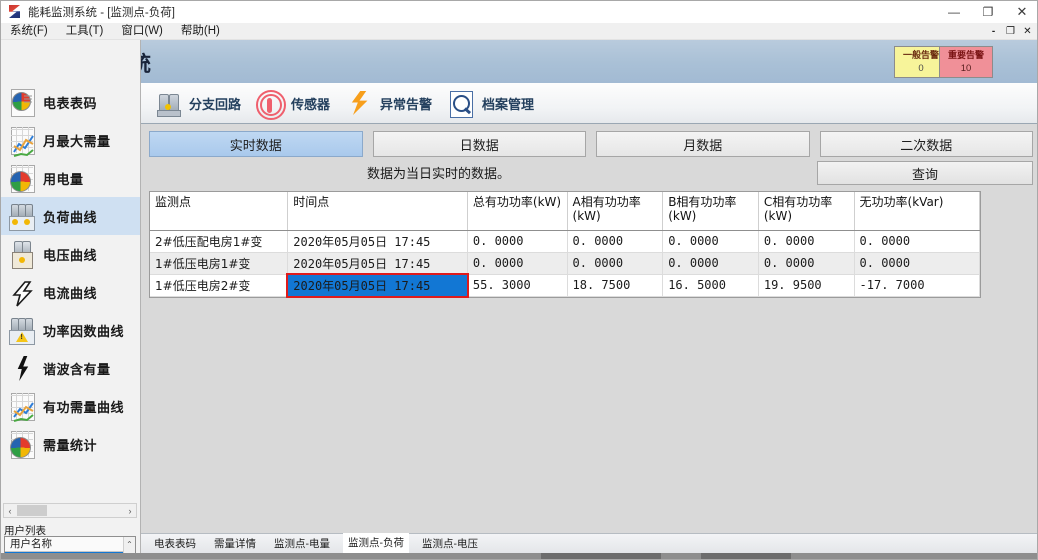 This screenshot has width=1038, height=560. What do you see at coordinates (168, 103) in the screenshot?
I see `transformer-icon` at bounding box center [168, 103].